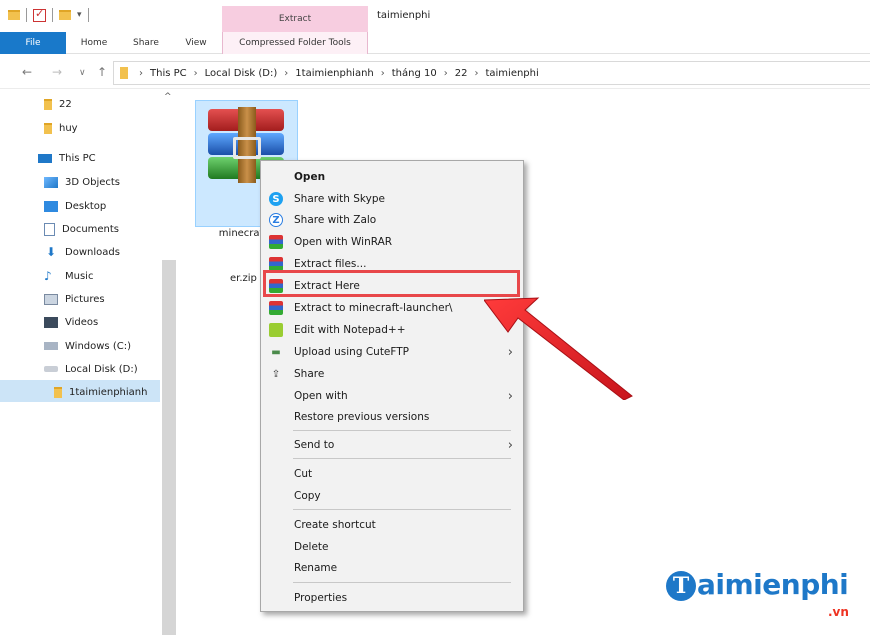 The width and height of the screenshot is (870, 635). Describe the element at coordinates (51, 14) in the screenshot. I see `quick-access-toolbar: ▾` at that location.